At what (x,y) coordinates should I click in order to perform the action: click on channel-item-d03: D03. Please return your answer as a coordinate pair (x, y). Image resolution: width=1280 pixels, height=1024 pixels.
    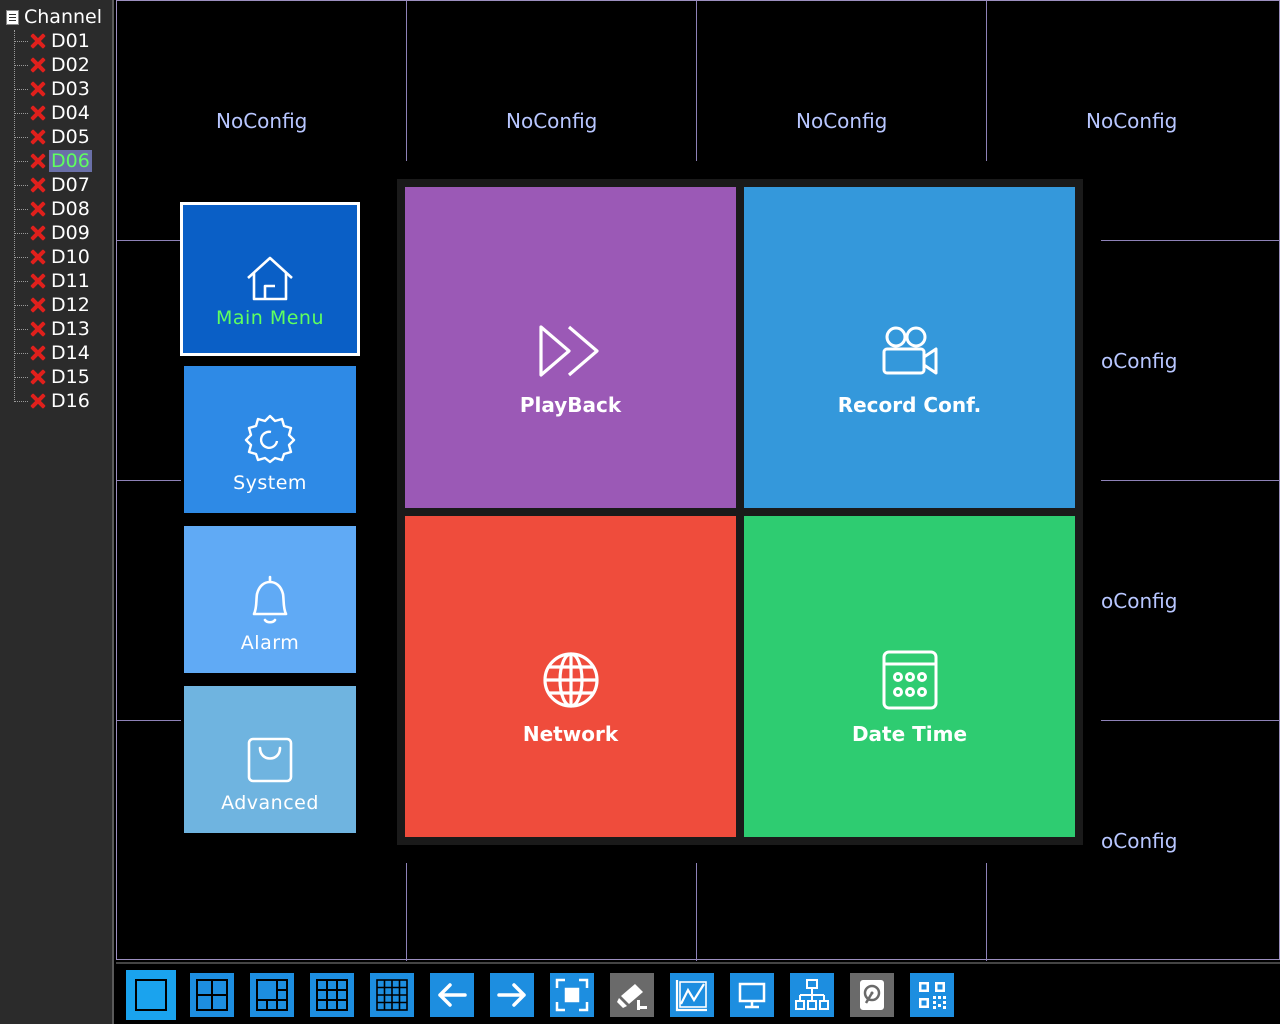
    Looking at the image, I should click on (53, 89).